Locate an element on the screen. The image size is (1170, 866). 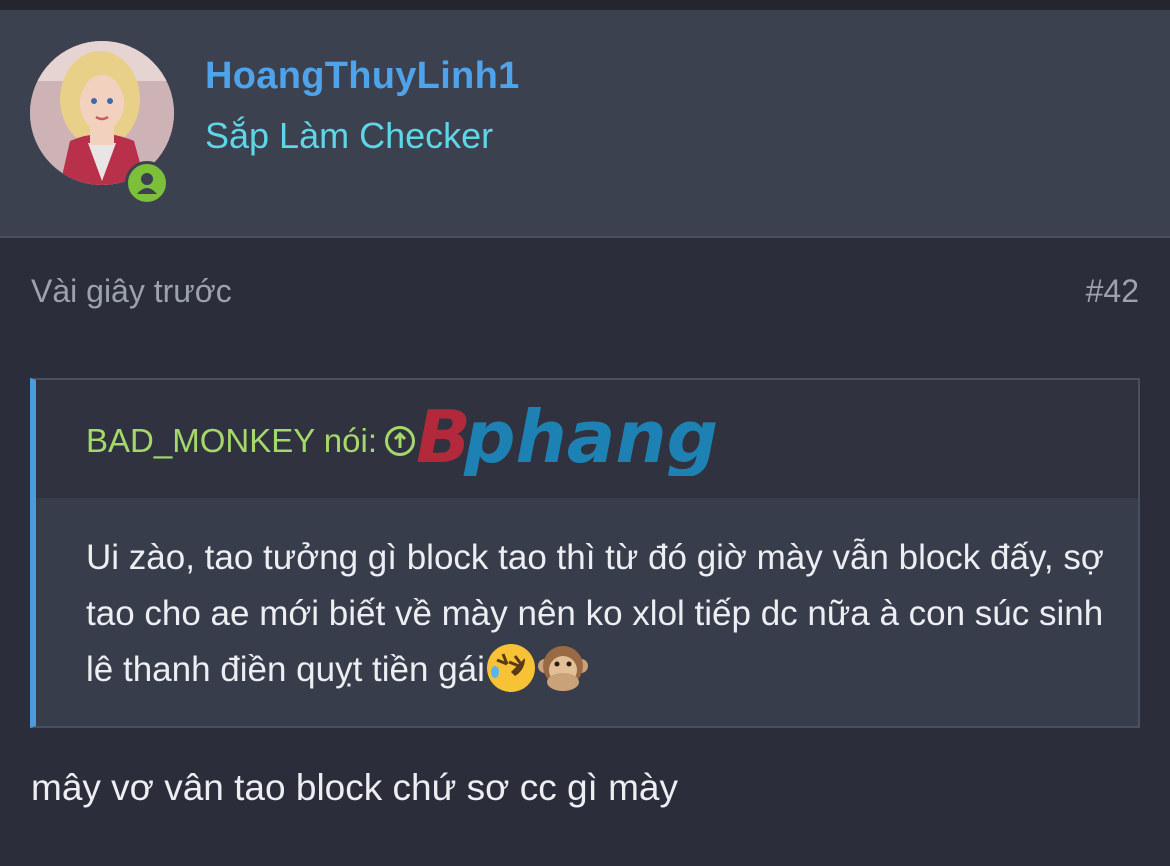
username-link: HoangThuyLinh1 is located at coordinates (362, 76).